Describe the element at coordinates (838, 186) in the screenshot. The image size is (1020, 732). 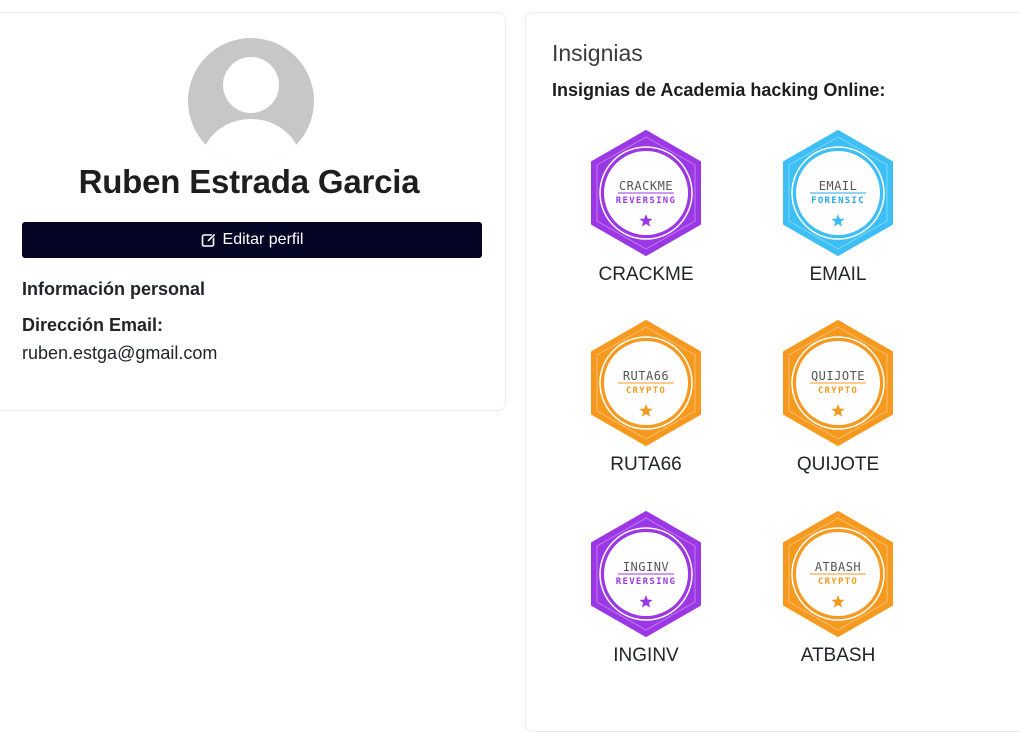
I see `badge-emblem-text: EMAIL` at that location.